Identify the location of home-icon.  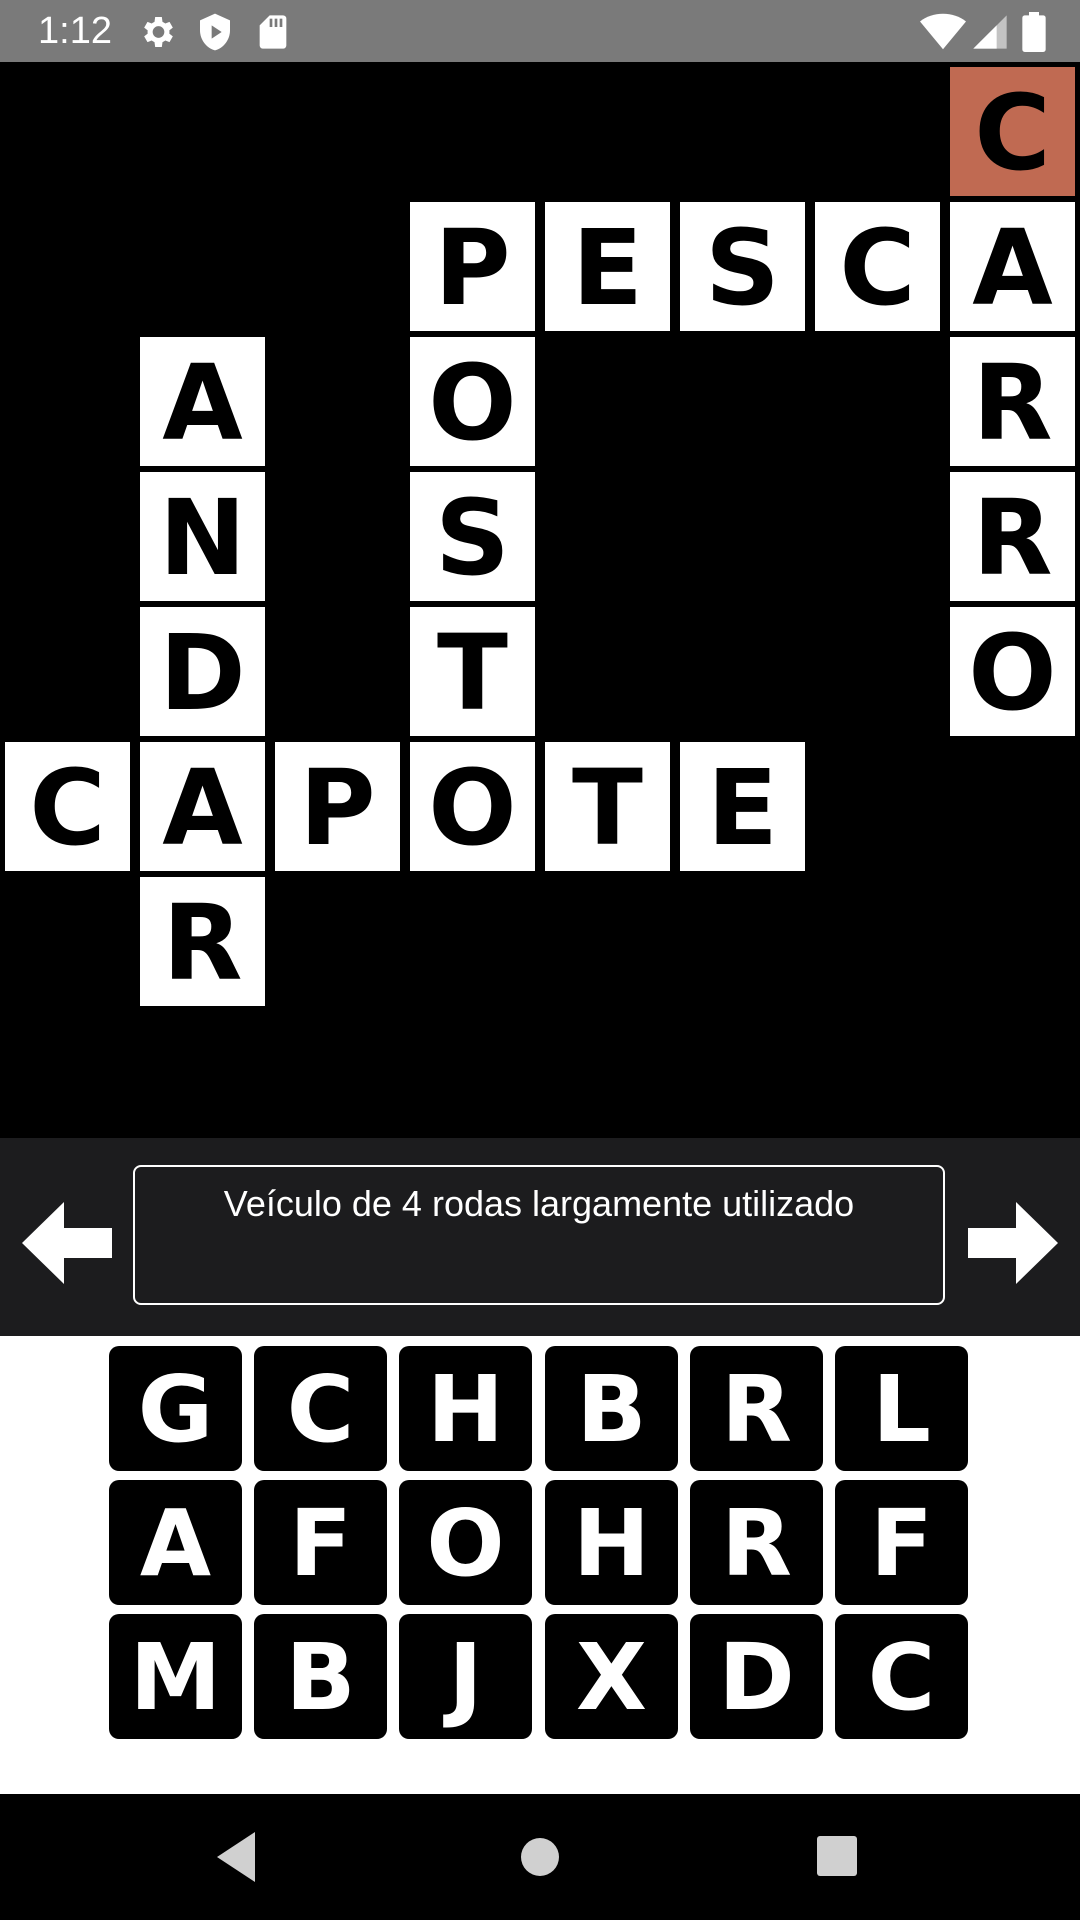
(540, 1857).